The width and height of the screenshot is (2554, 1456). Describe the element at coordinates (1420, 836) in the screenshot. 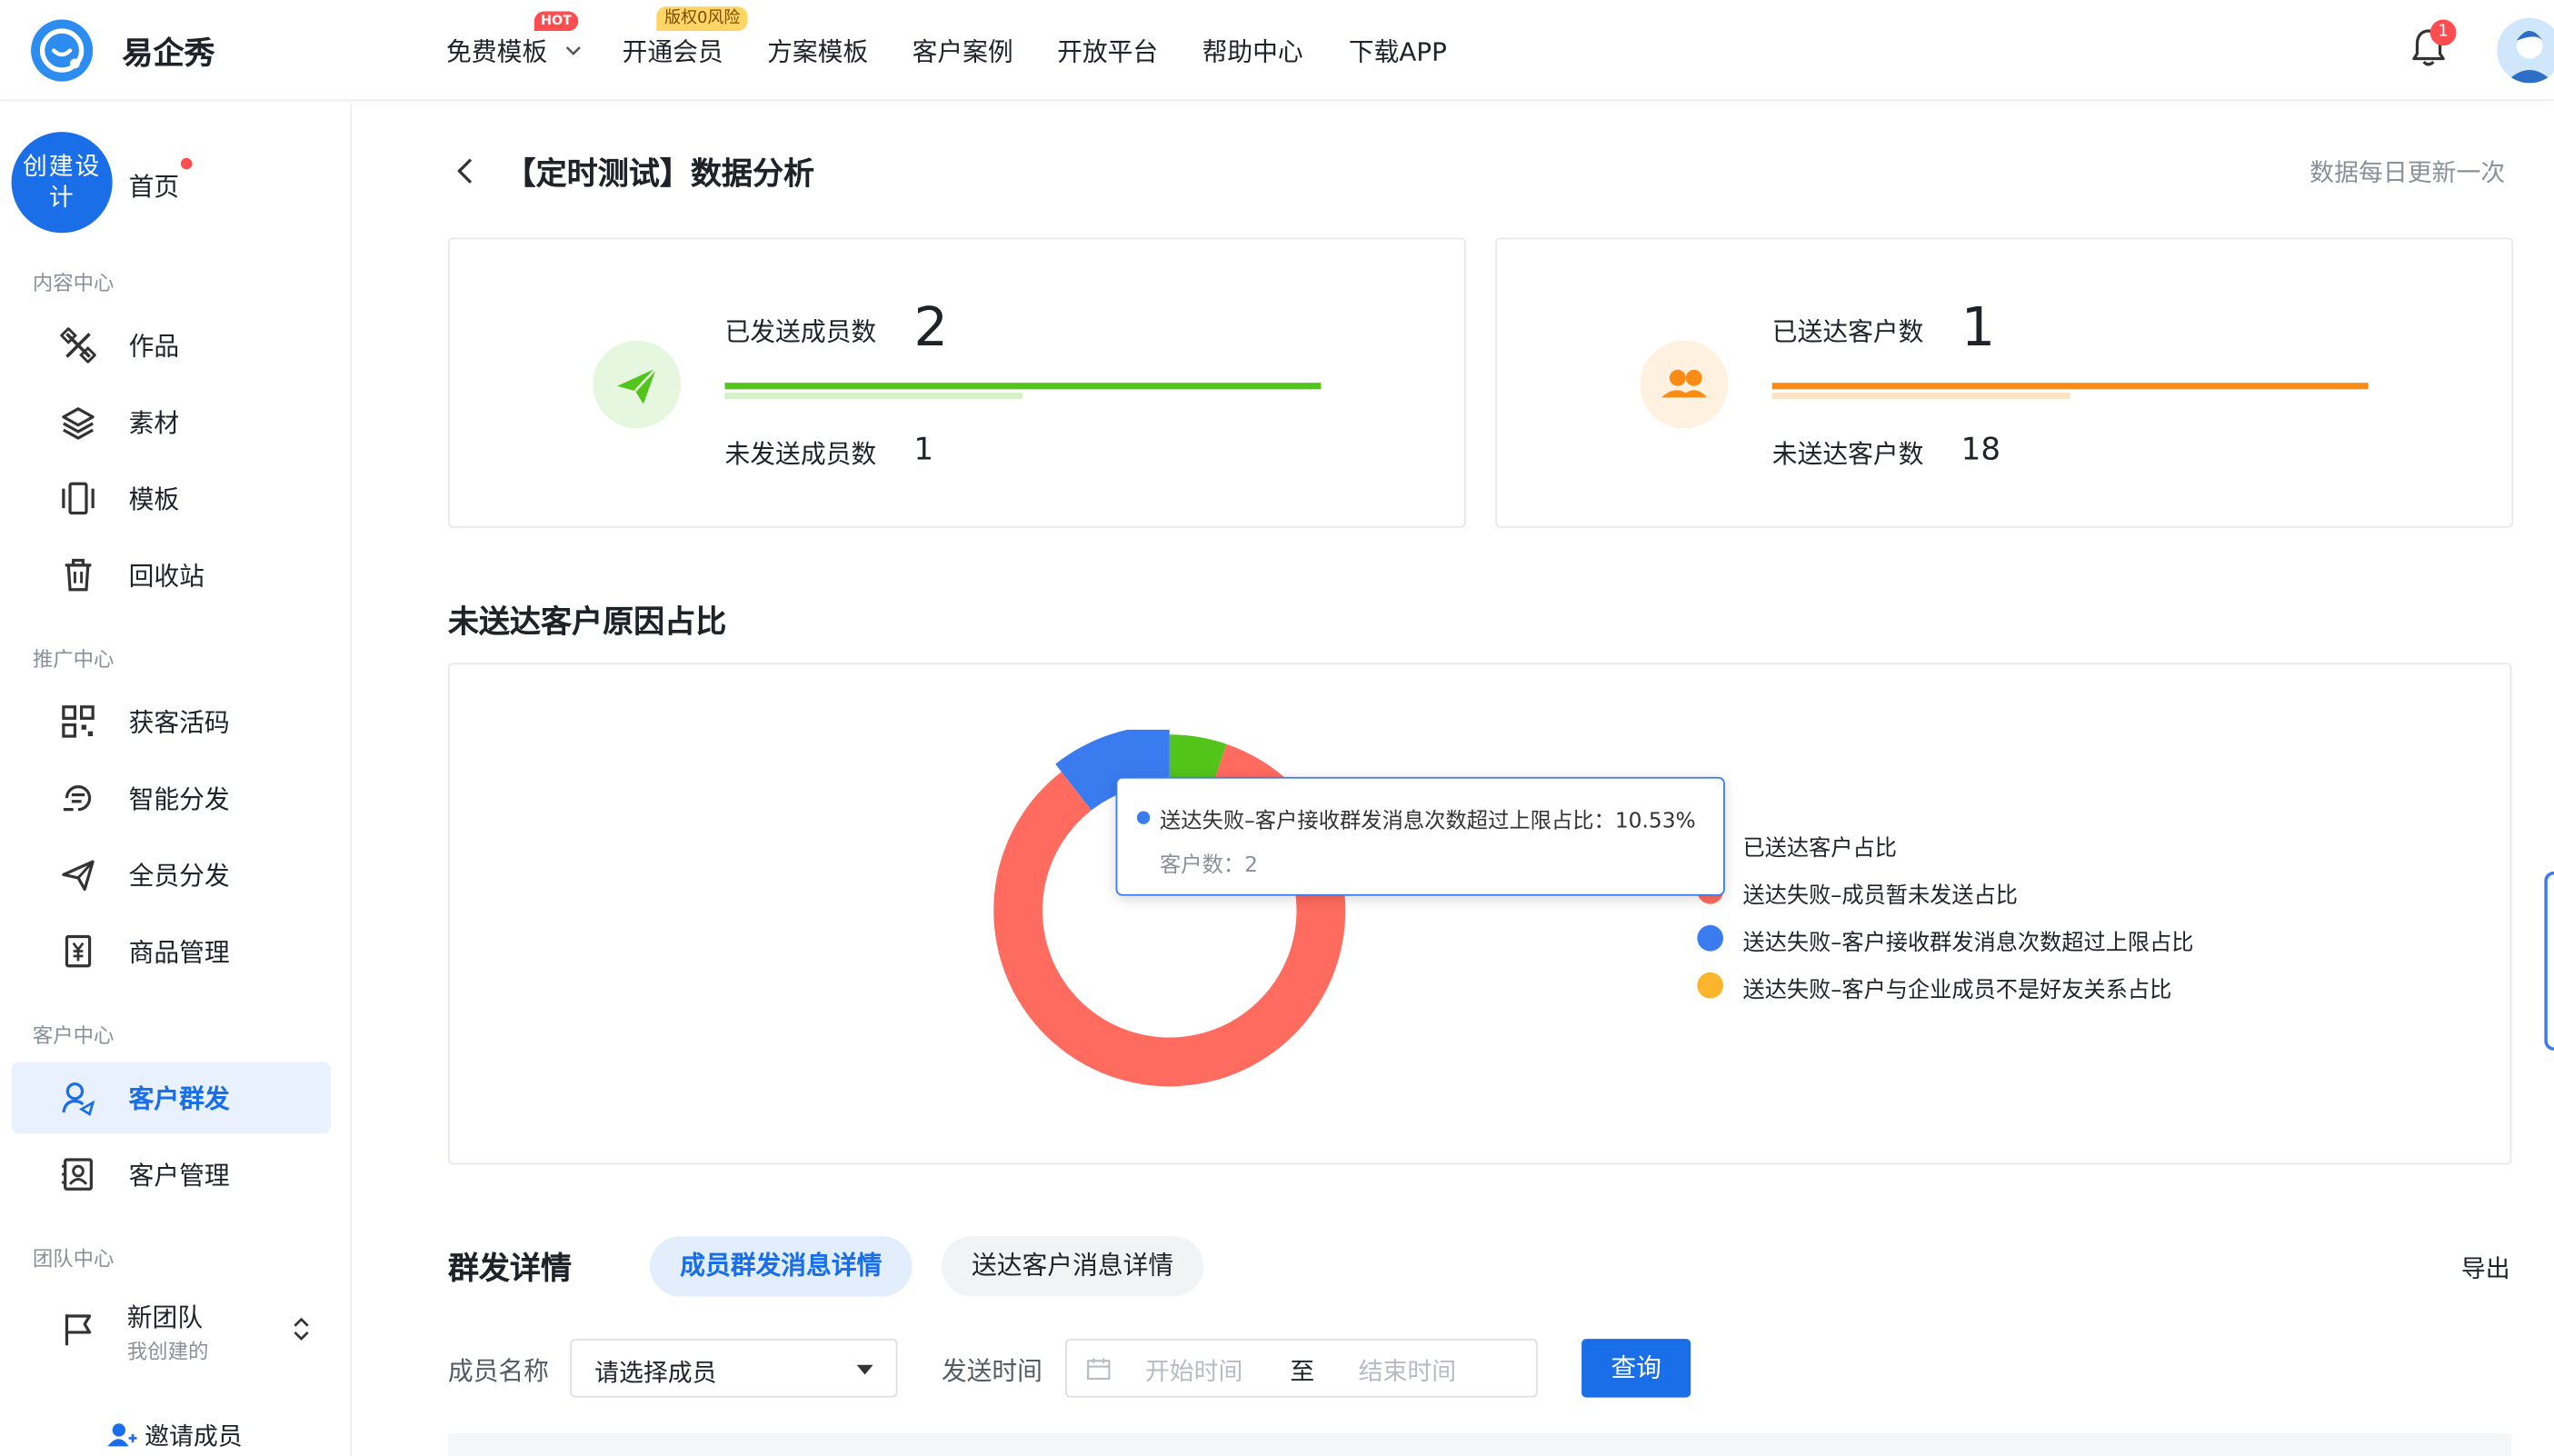

I see `chart-tooltip: 送达失败–客户接收群发消息次数超过上限占比：10.53% 客户数：2` at that location.